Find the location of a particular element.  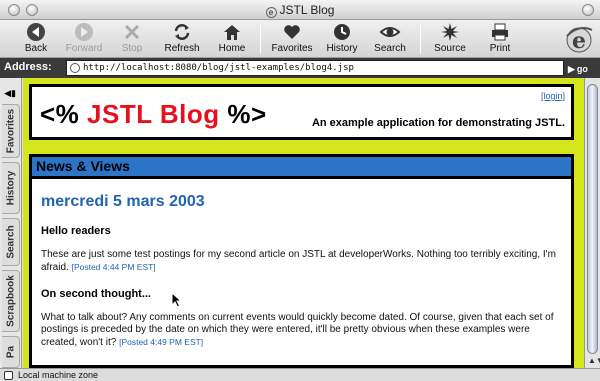

tab-search: Search is located at coordinates (11, 242).